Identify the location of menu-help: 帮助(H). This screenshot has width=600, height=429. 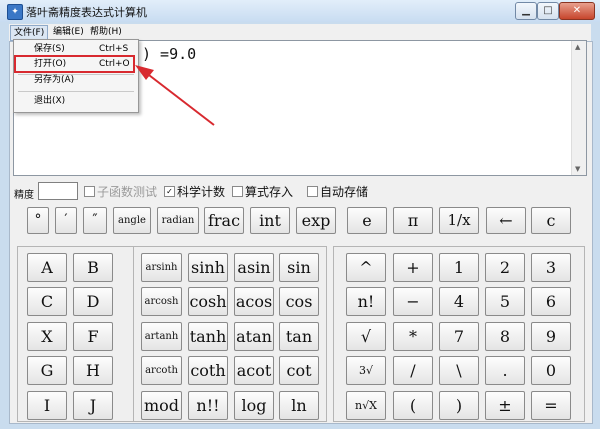
(106, 32).